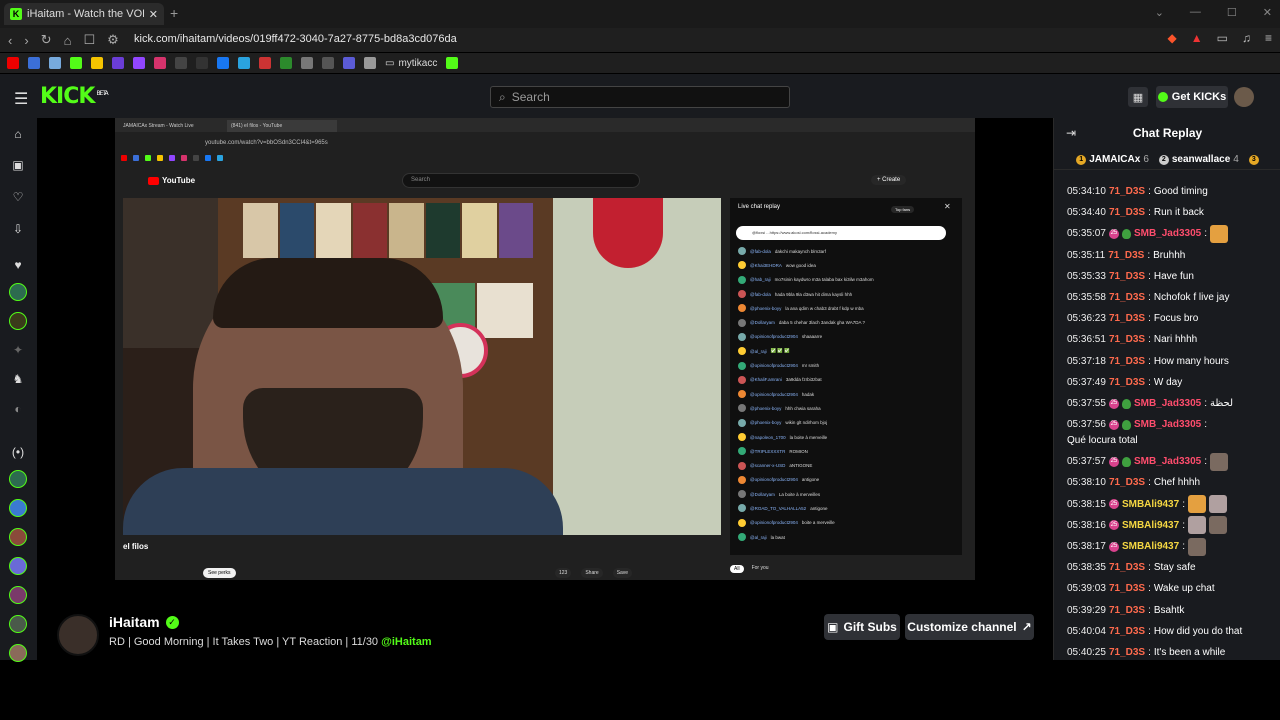 The image size is (1280, 720). I want to click on following-nav-icon: ♡, so click(18, 197).